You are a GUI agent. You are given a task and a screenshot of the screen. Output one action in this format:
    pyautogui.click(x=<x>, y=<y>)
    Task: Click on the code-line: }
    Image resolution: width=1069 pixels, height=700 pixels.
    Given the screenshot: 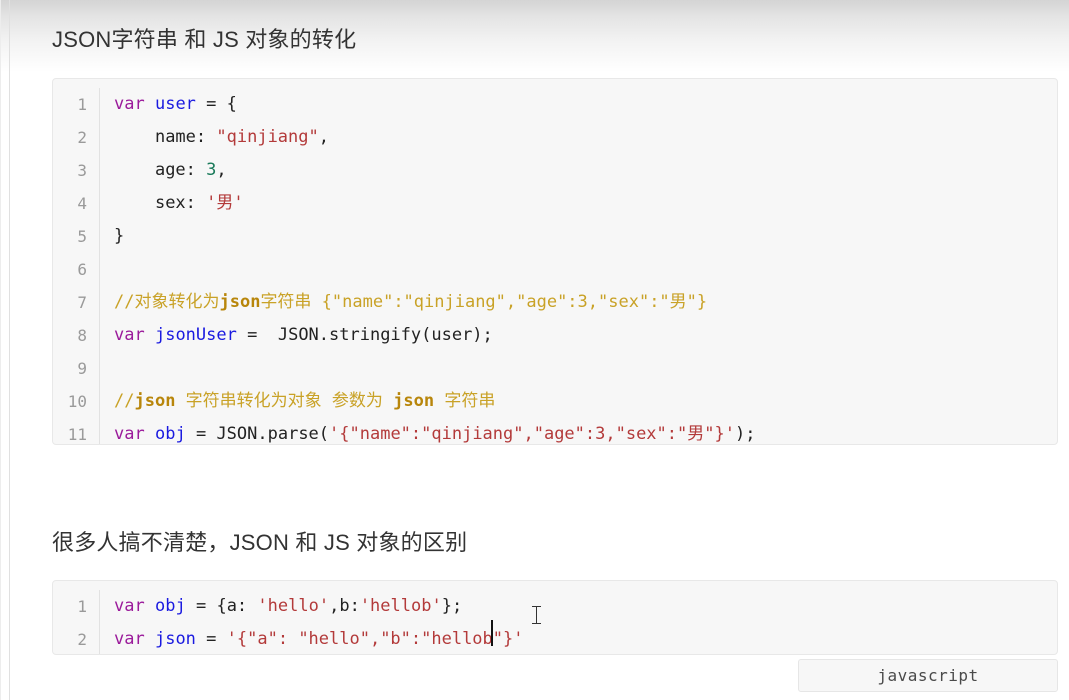 What is the action you would take?
    pyautogui.click(x=578, y=236)
    